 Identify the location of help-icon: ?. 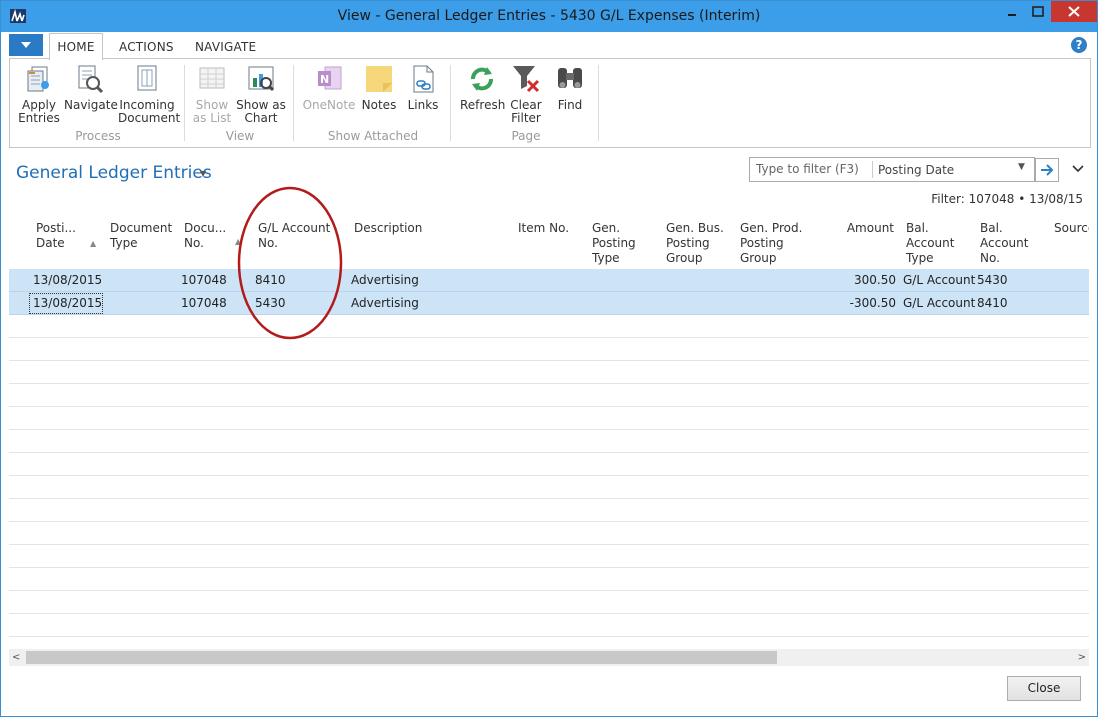
(1079, 45).